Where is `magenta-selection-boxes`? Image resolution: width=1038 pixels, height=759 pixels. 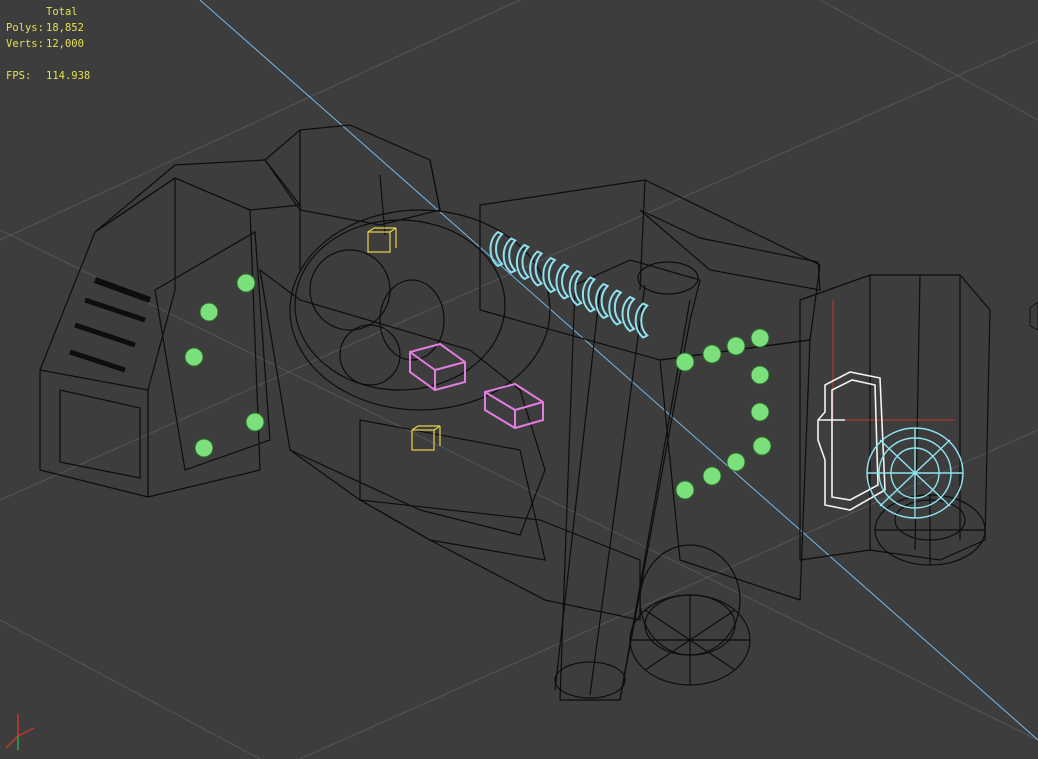 magenta-selection-boxes is located at coordinates (476, 386).